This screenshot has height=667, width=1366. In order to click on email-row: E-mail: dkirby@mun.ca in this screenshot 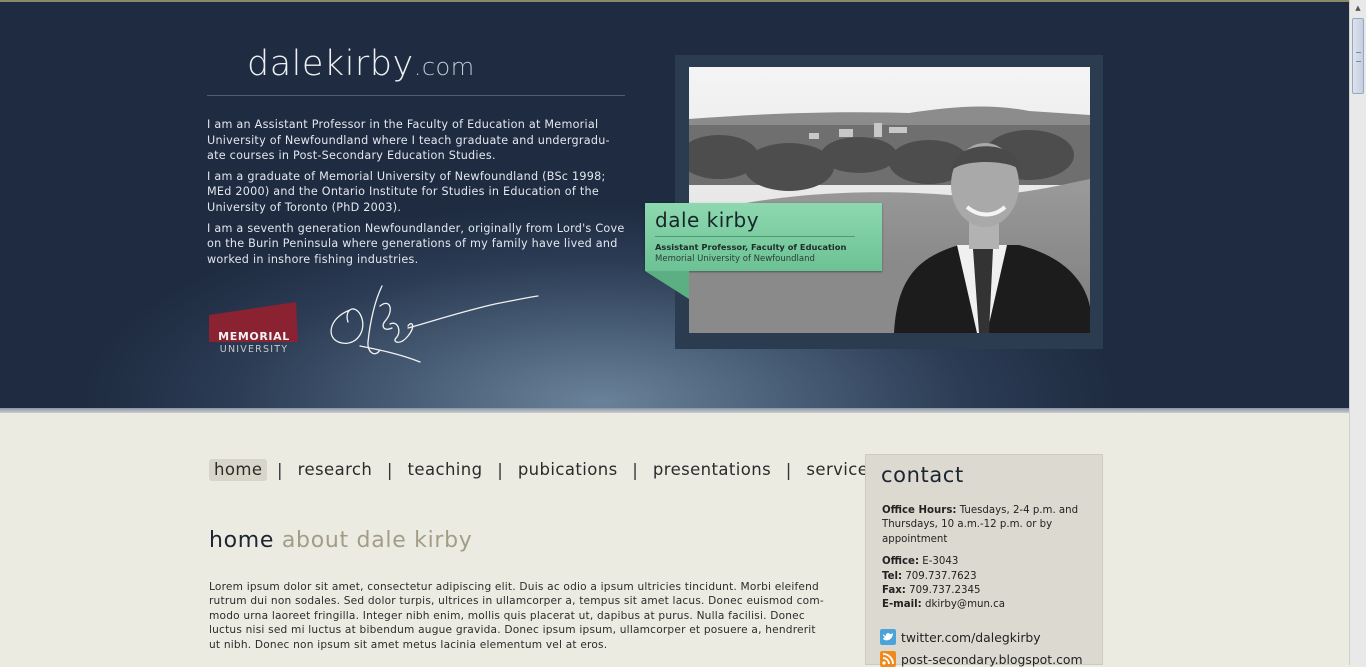, I will do `click(982, 605)`.